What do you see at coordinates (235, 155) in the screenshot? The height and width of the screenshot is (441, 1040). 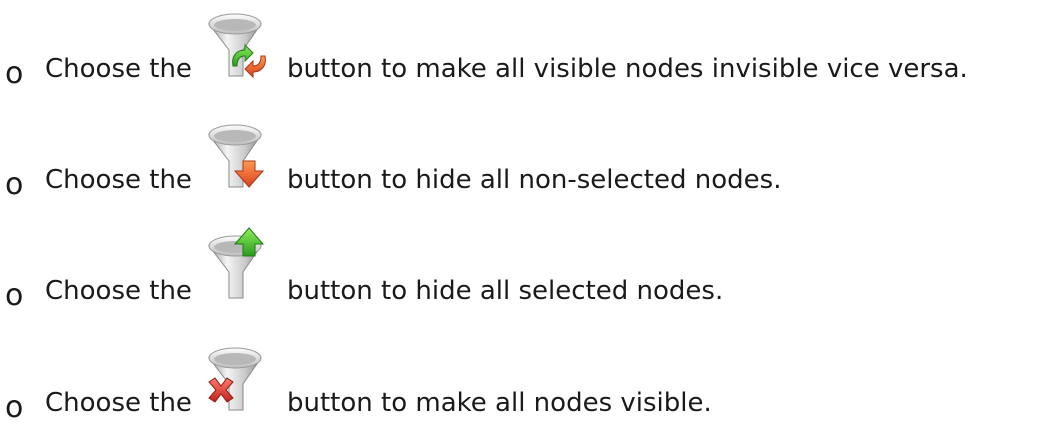 I see `funnel-down-arrow-icon` at bounding box center [235, 155].